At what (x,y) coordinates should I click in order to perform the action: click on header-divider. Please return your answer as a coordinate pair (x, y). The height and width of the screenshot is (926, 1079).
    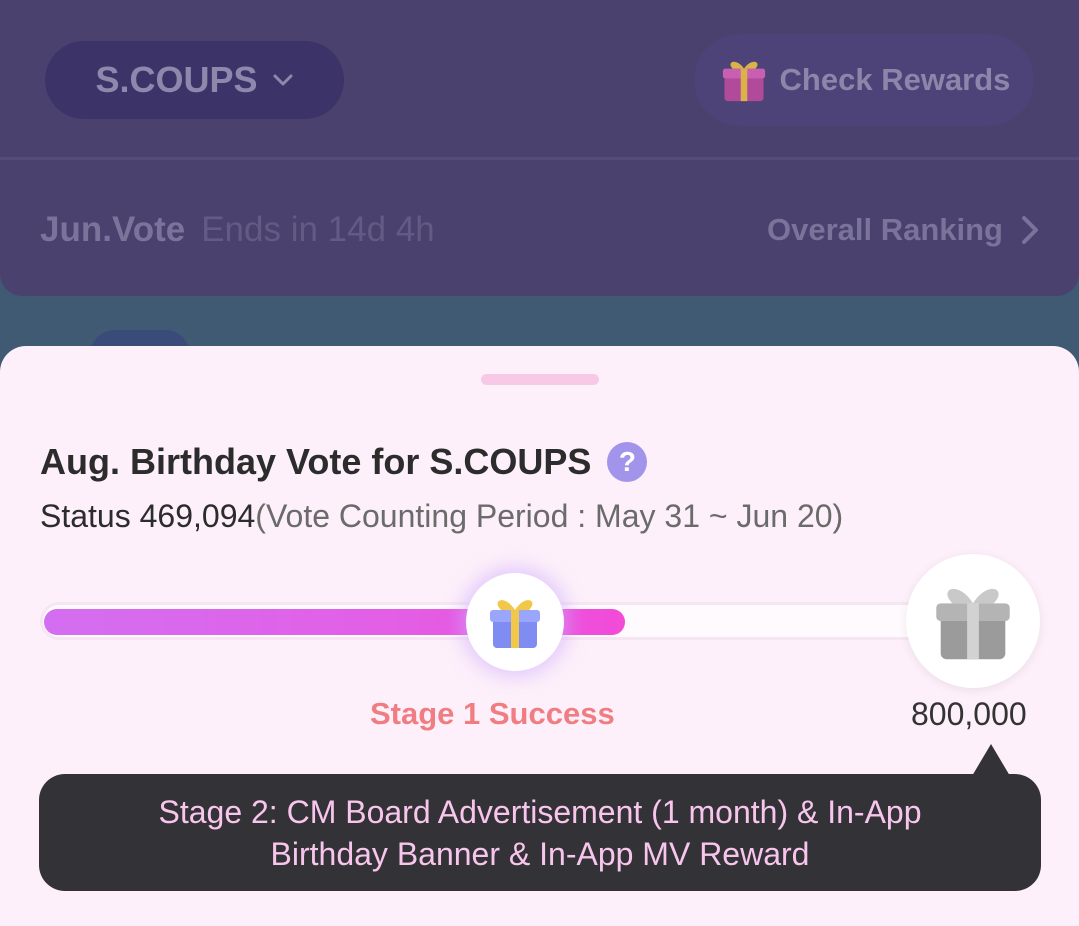
    Looking at the image, I should click on (539, 158).